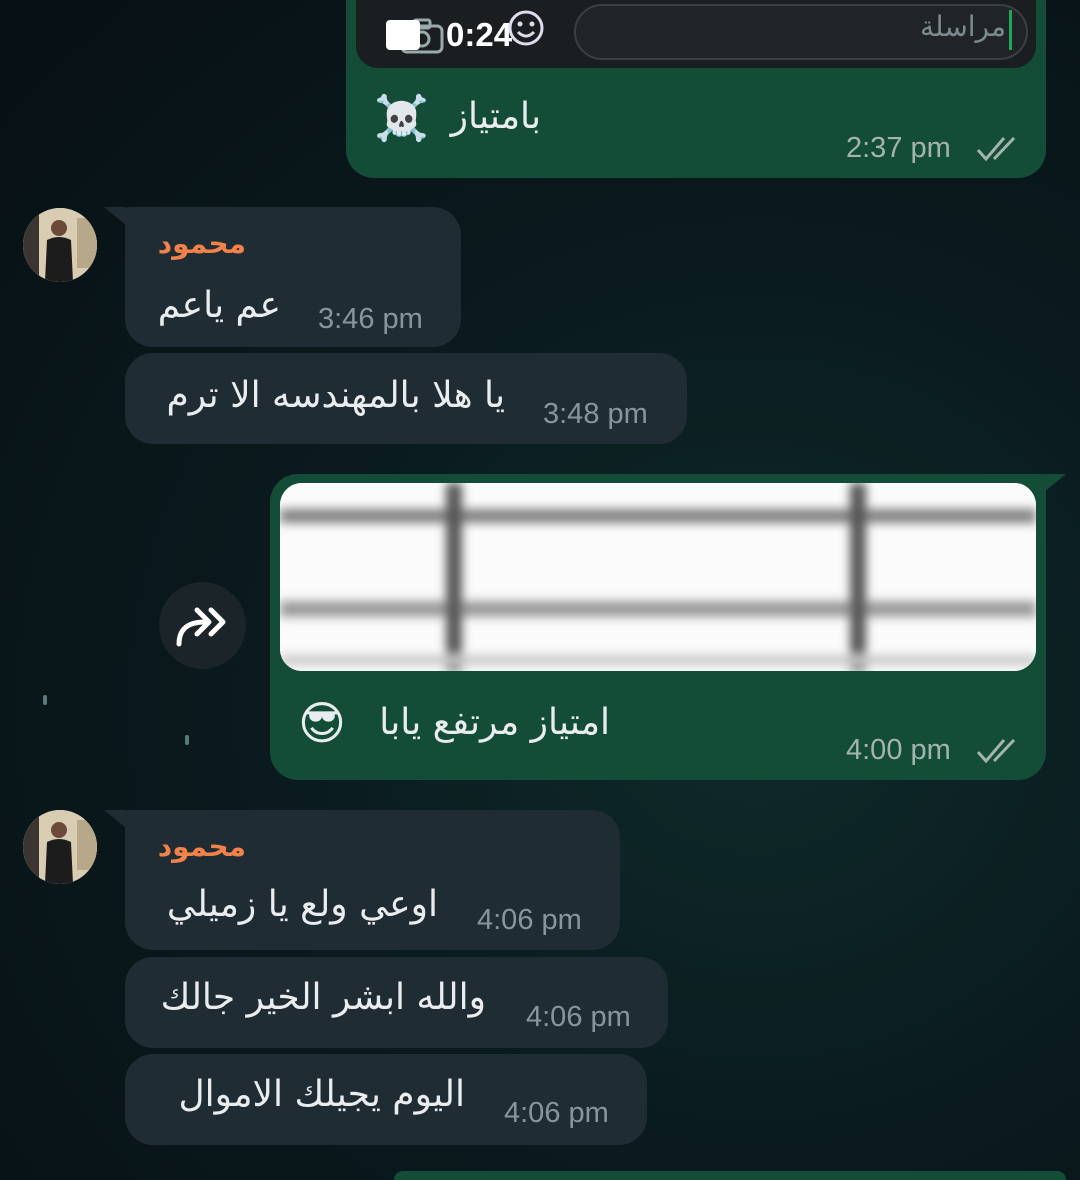 Image resolution: width=1080 pixels, height=1180 pixels. Describe the element at coordinates (730, 1175) in the screenshot. I see `outgoing-message-bubble` at that location.